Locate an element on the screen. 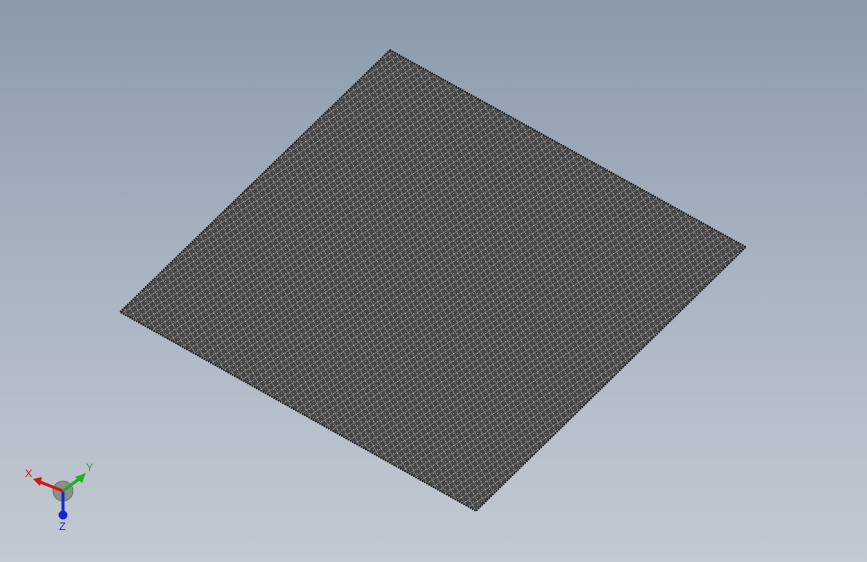 Image resolution: width=867 pixels, height=562 pixels. orientation-triad: X Y Z is located at coordinates (62, 496).